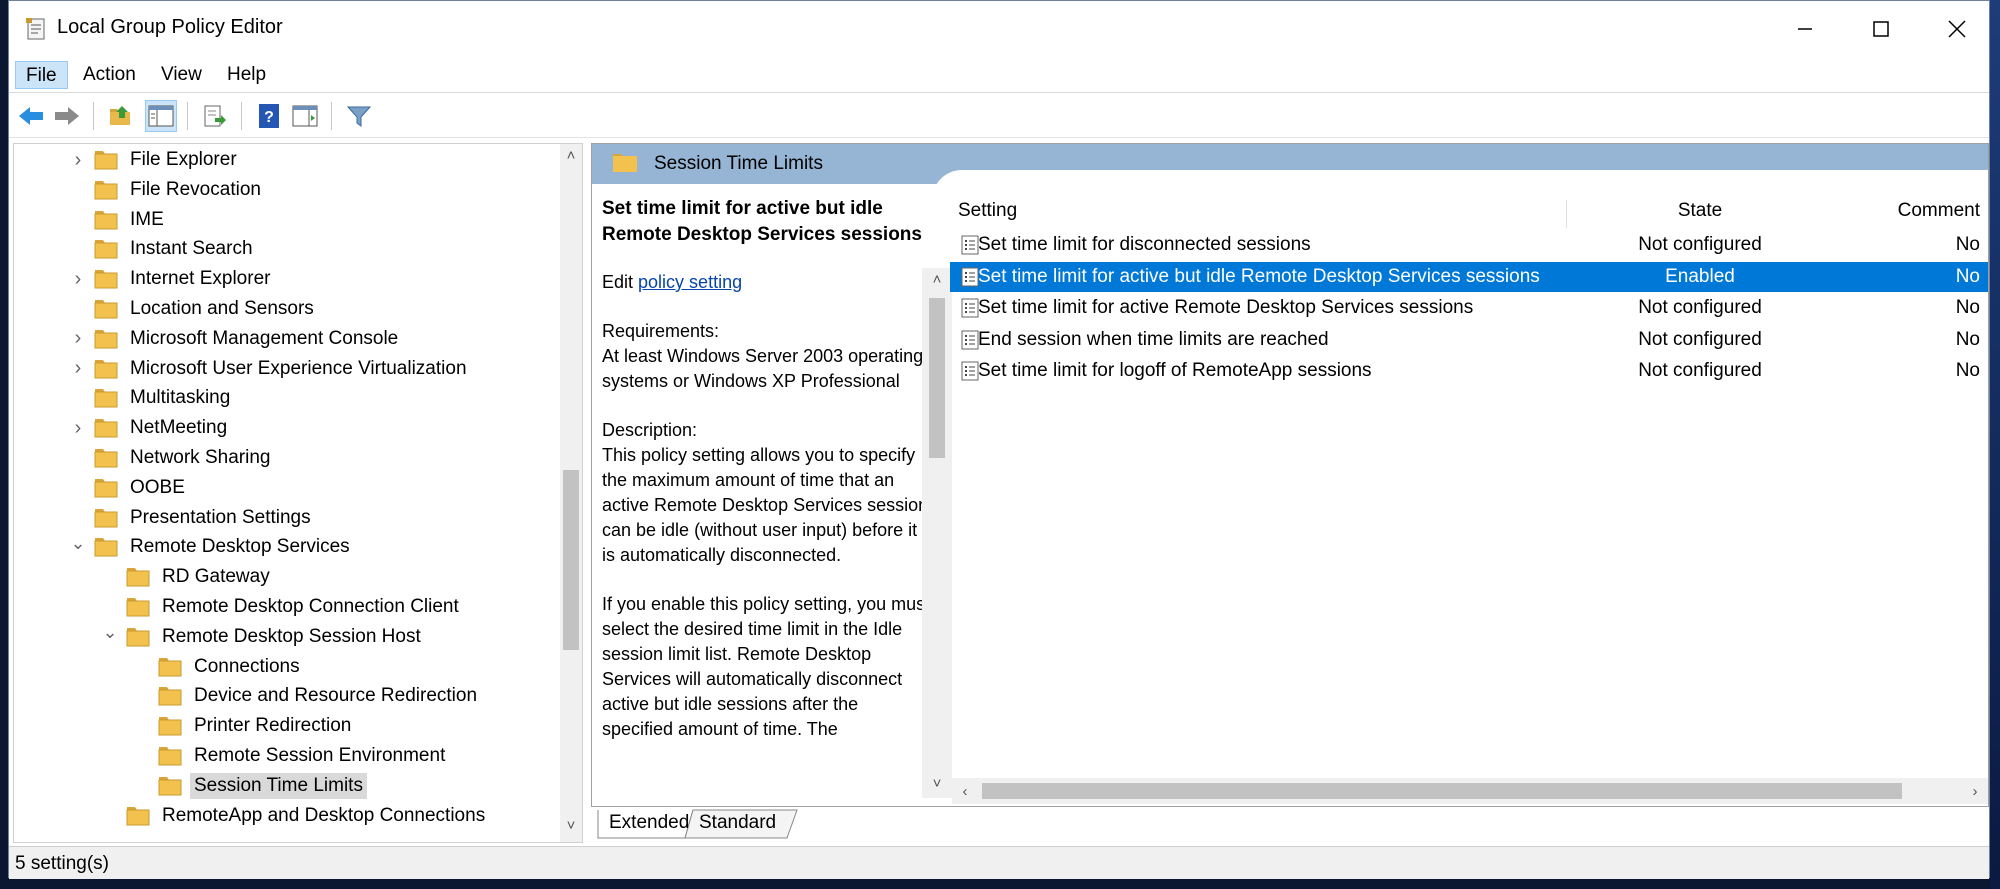 This screenshot has height=889, width=2000. Describe the element at coordinates (174, 279) in the screenshot. I see `tree-item: › Internet Explorer` at that location.